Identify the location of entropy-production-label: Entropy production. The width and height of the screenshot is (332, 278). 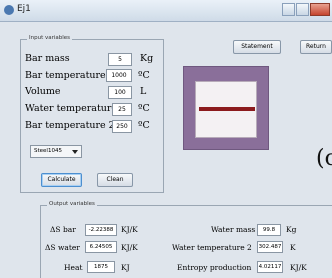
(214, 267).